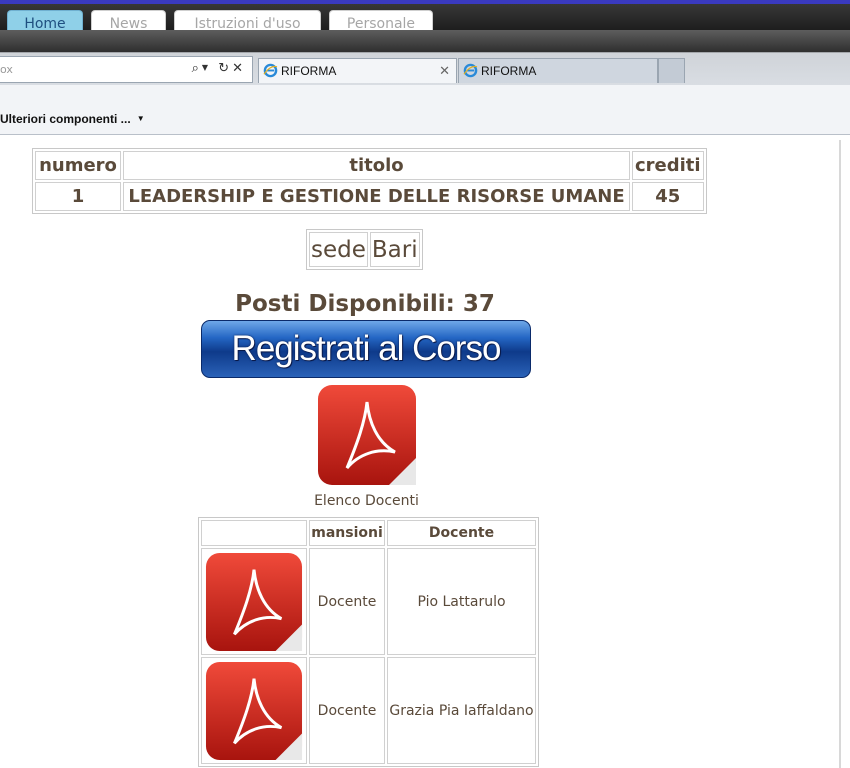 This screenshot has height=768, width=850. I want to click on address-bar: ox ⌕▼ ↻✕, so click(126, 69).